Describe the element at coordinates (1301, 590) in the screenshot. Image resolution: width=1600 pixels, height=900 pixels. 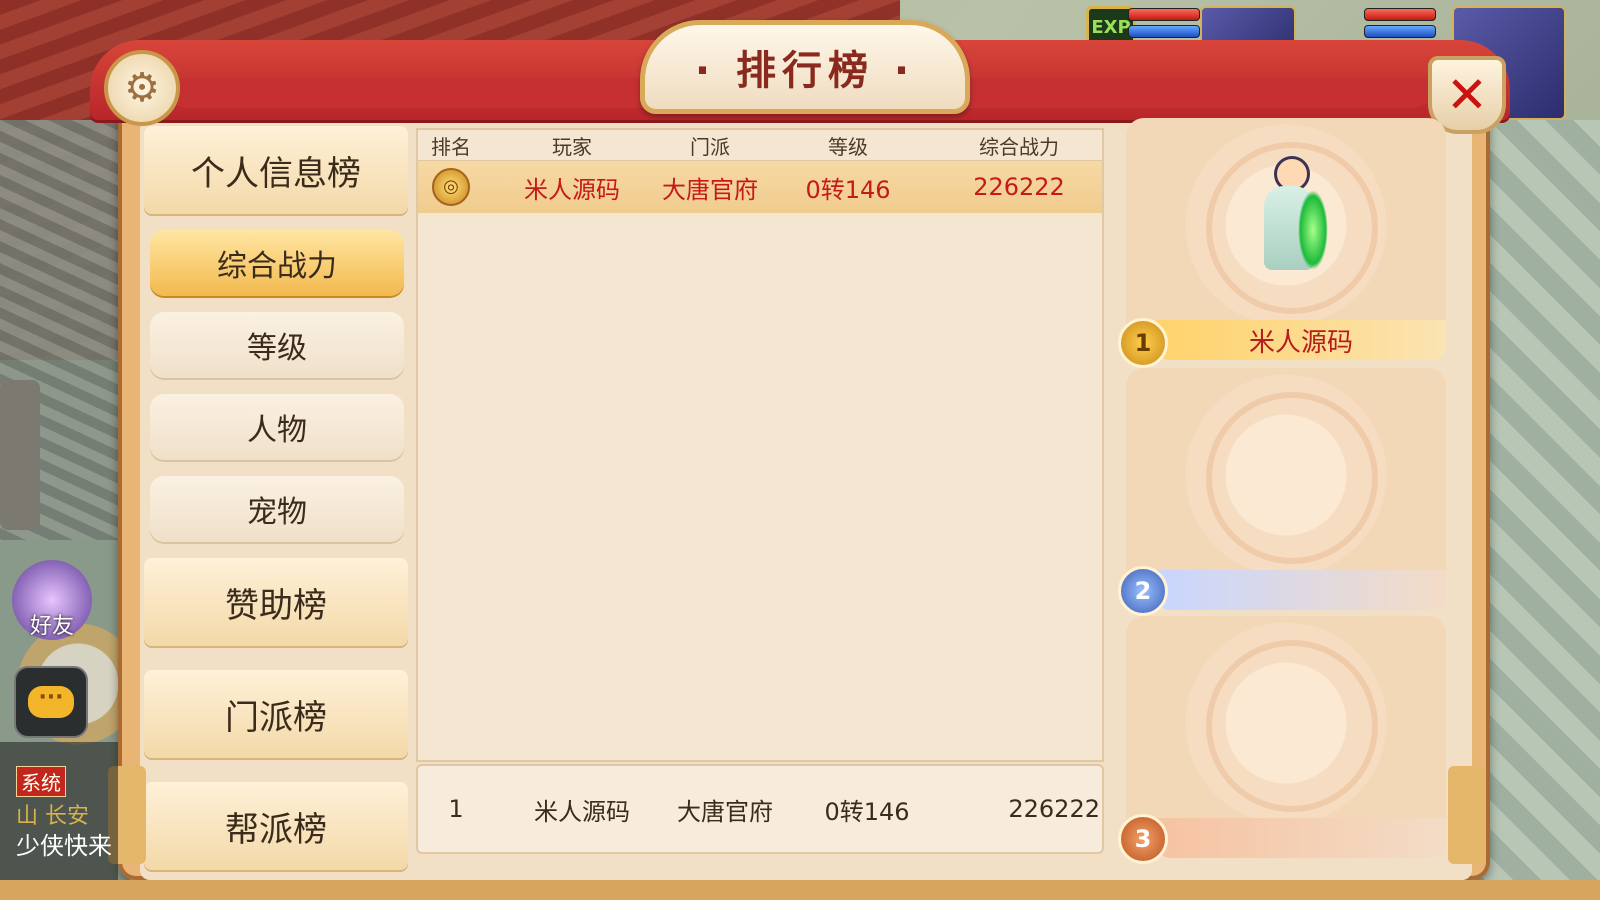
I see `podium-second-name` at that location.